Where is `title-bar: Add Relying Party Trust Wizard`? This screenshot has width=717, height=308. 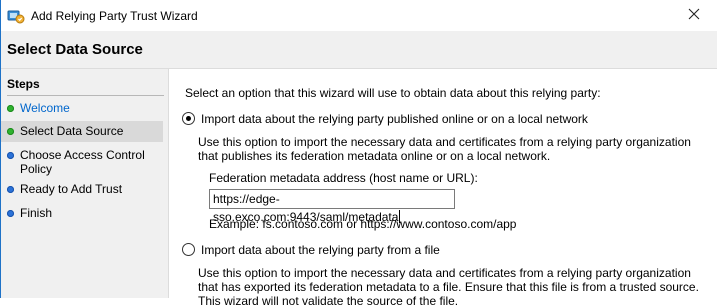 title-bar: Add Relying Party Trust Wizard is located at coordinates (359, 15).